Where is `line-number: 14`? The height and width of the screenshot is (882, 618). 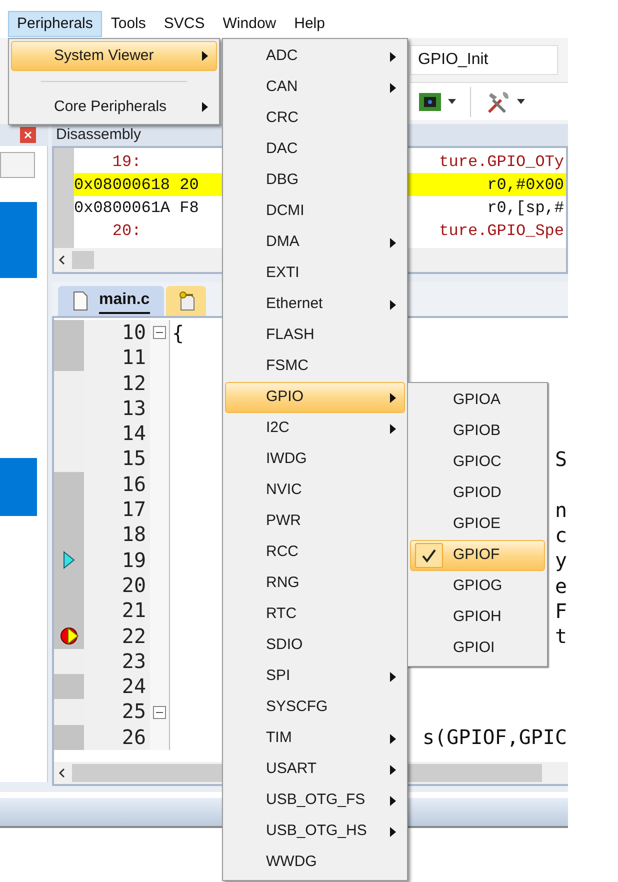
line-number: 14 is located at coordinates (117, 433).